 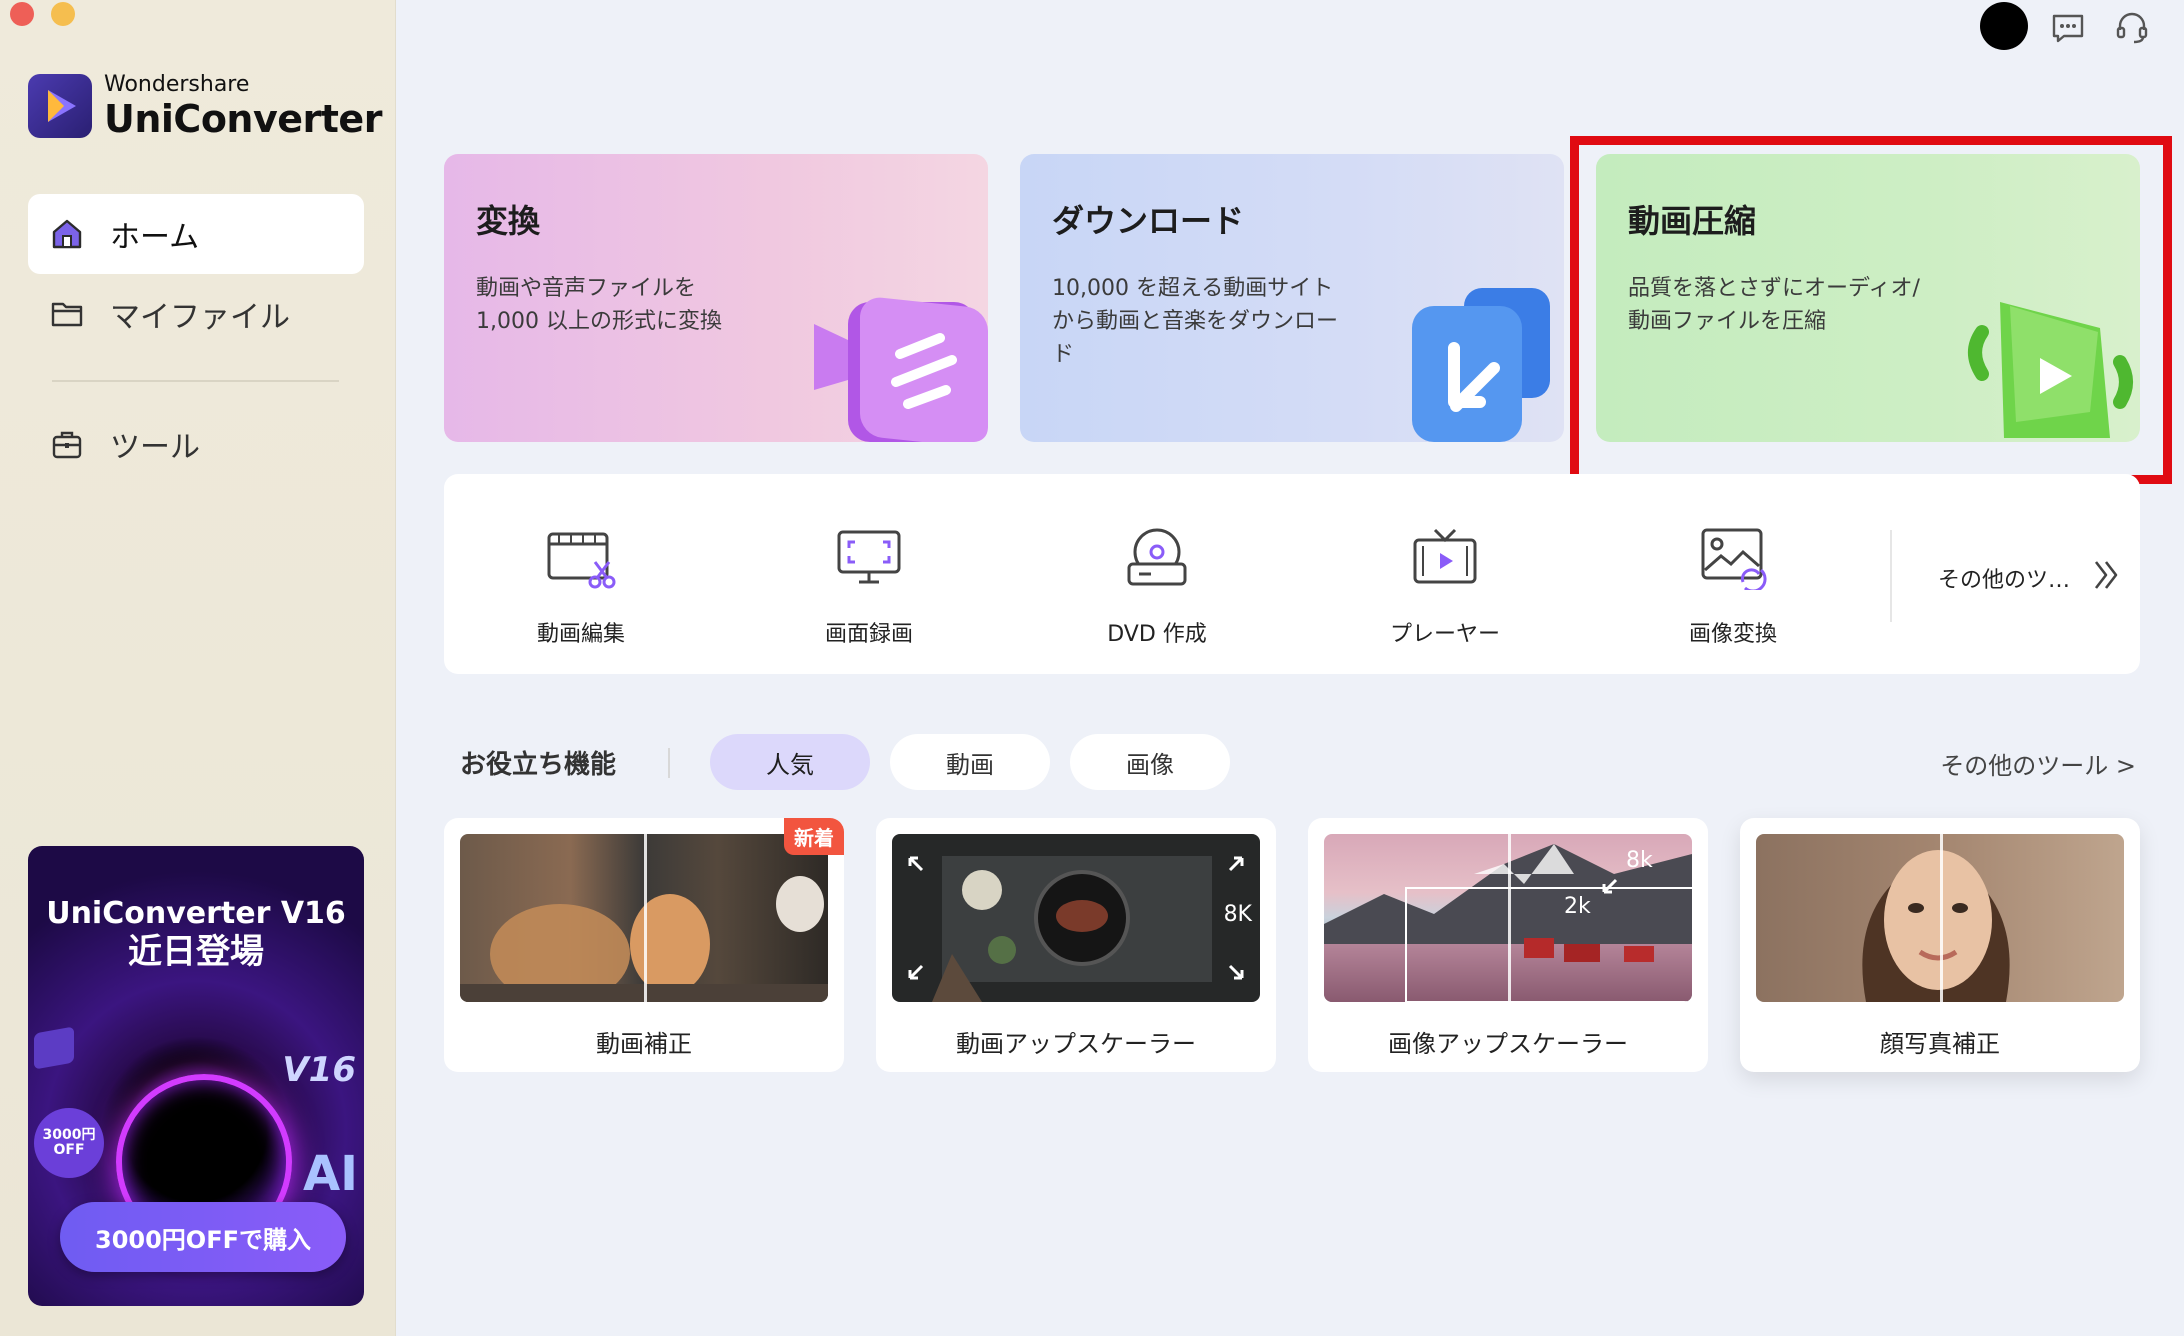 I want to click on screen-record-icon, so click(x=869, y=558).